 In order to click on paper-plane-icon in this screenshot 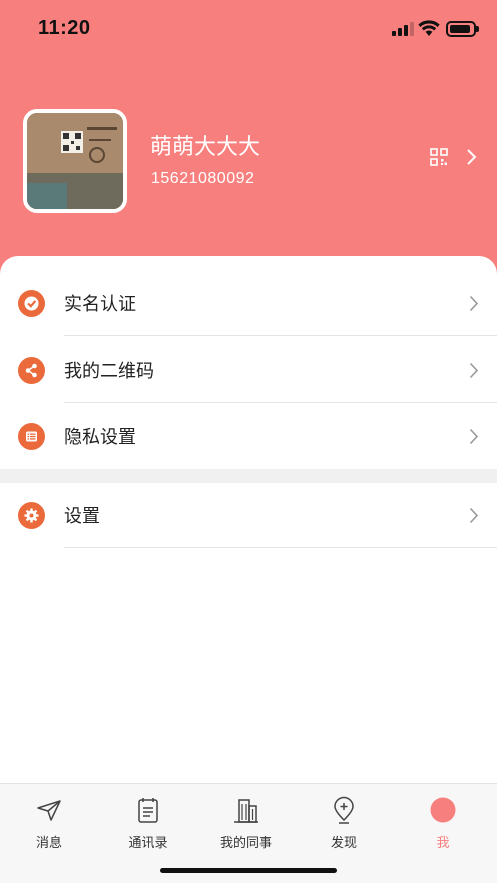, I will do `click(49, 810)`.